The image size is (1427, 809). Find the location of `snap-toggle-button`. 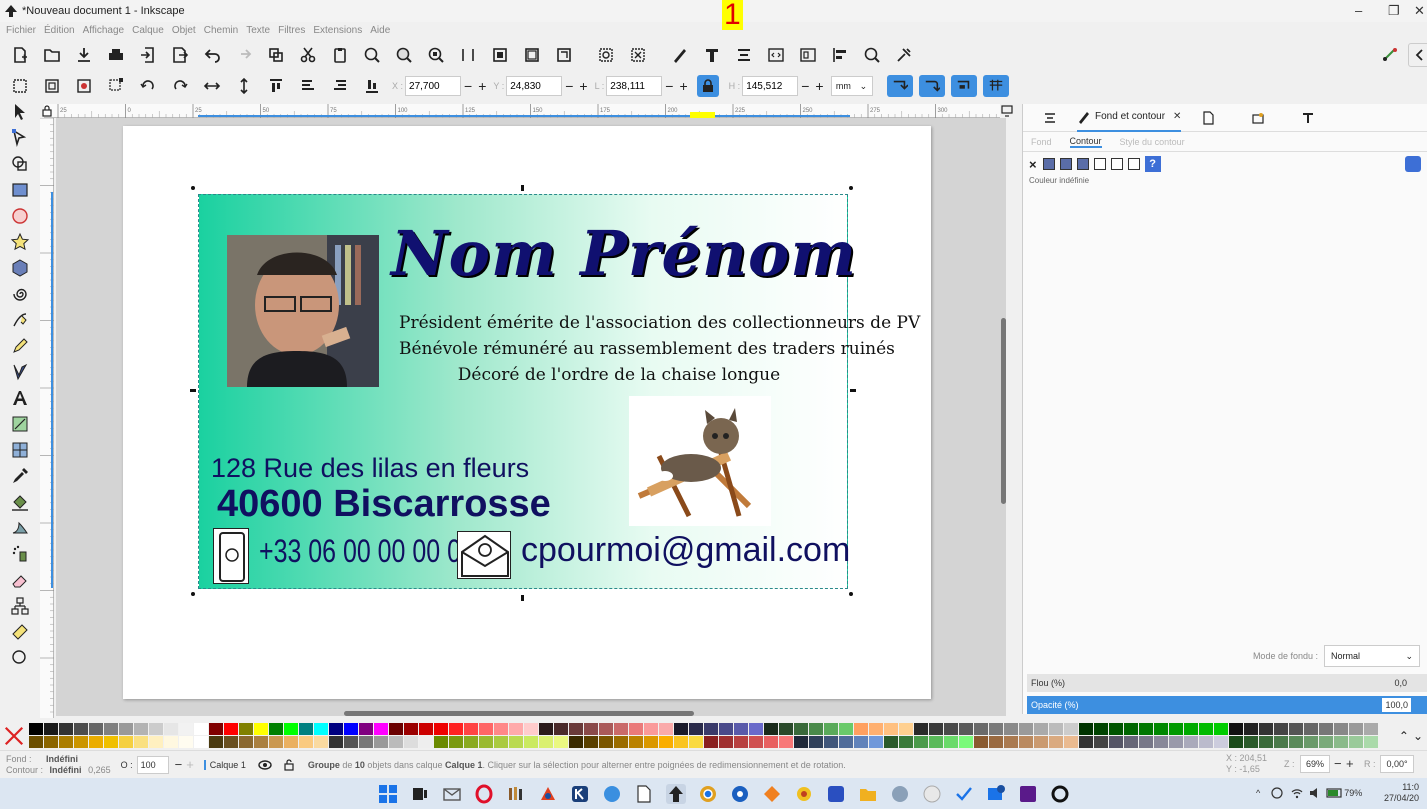

snap-toggle-button is located at coordinates (1390, 55).